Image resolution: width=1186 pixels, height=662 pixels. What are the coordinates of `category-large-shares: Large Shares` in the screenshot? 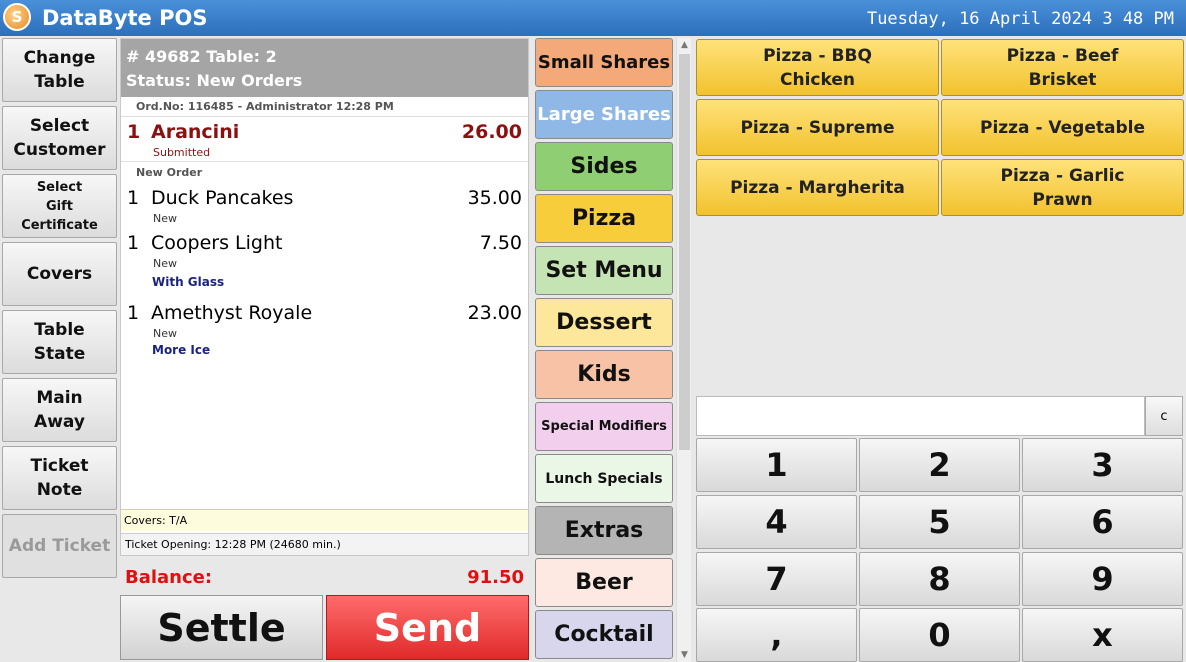 It's located at (604, 114).